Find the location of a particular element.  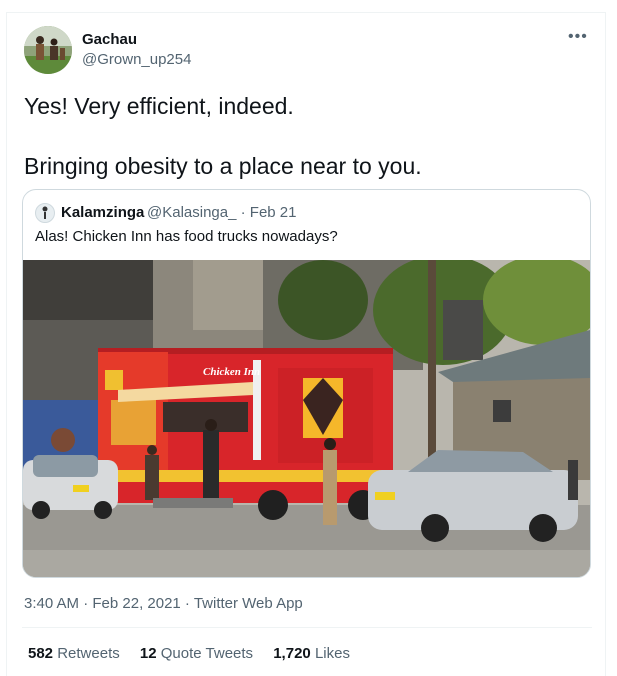

quote-tweets-label: Quote Tweets is located at coordinates (207, 653).